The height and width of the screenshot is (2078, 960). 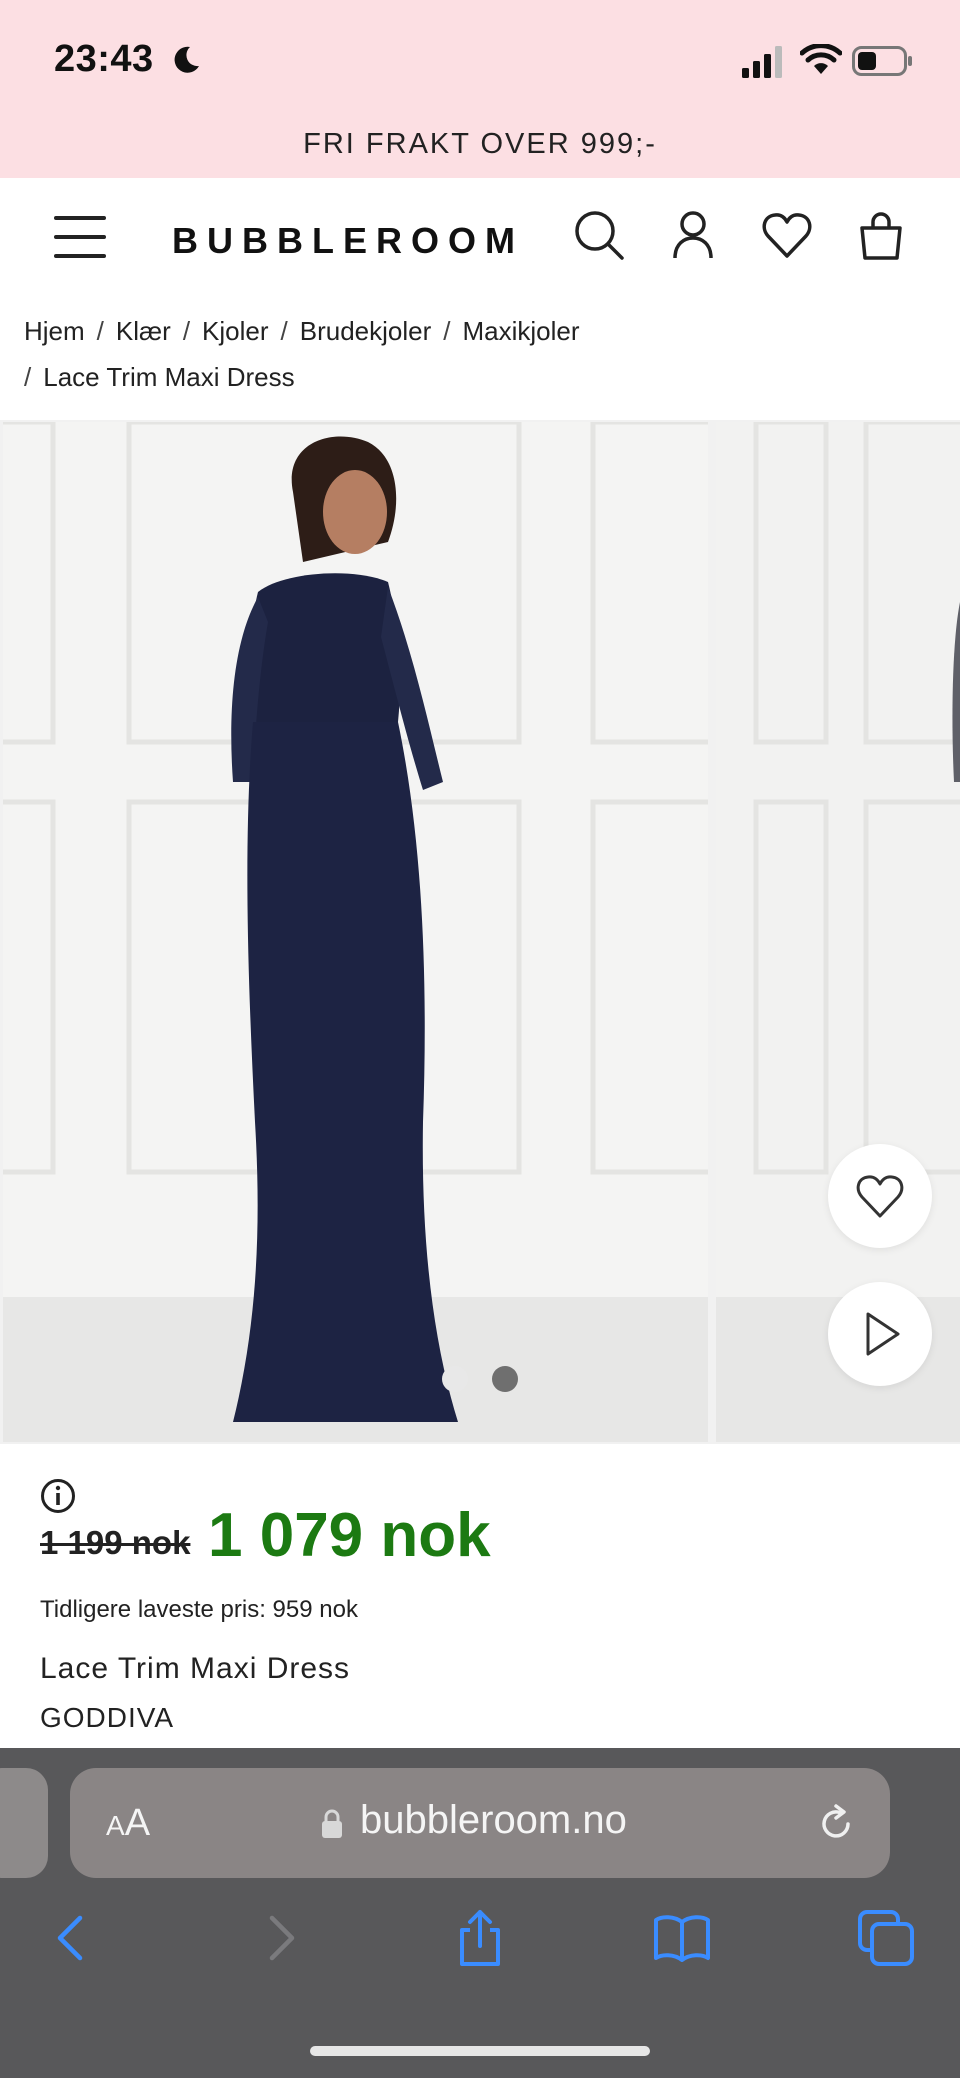 I want to click on home-indicator, so click(x=480, y=2051).